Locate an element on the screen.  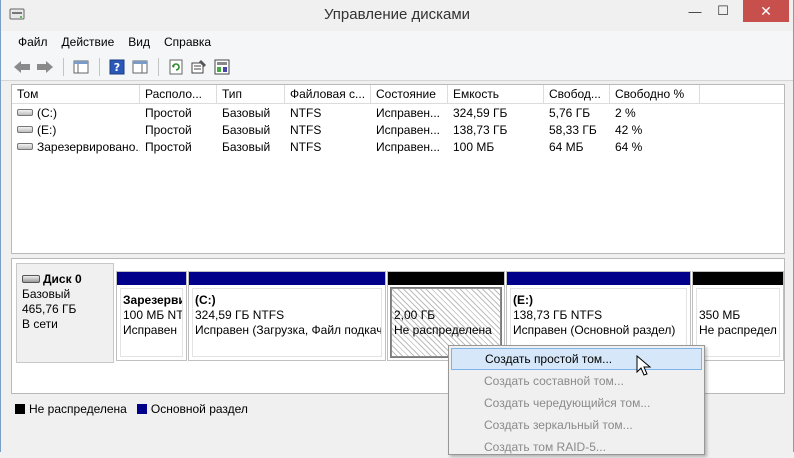
close-icon: ✕ is located at coordinates (766, 10).